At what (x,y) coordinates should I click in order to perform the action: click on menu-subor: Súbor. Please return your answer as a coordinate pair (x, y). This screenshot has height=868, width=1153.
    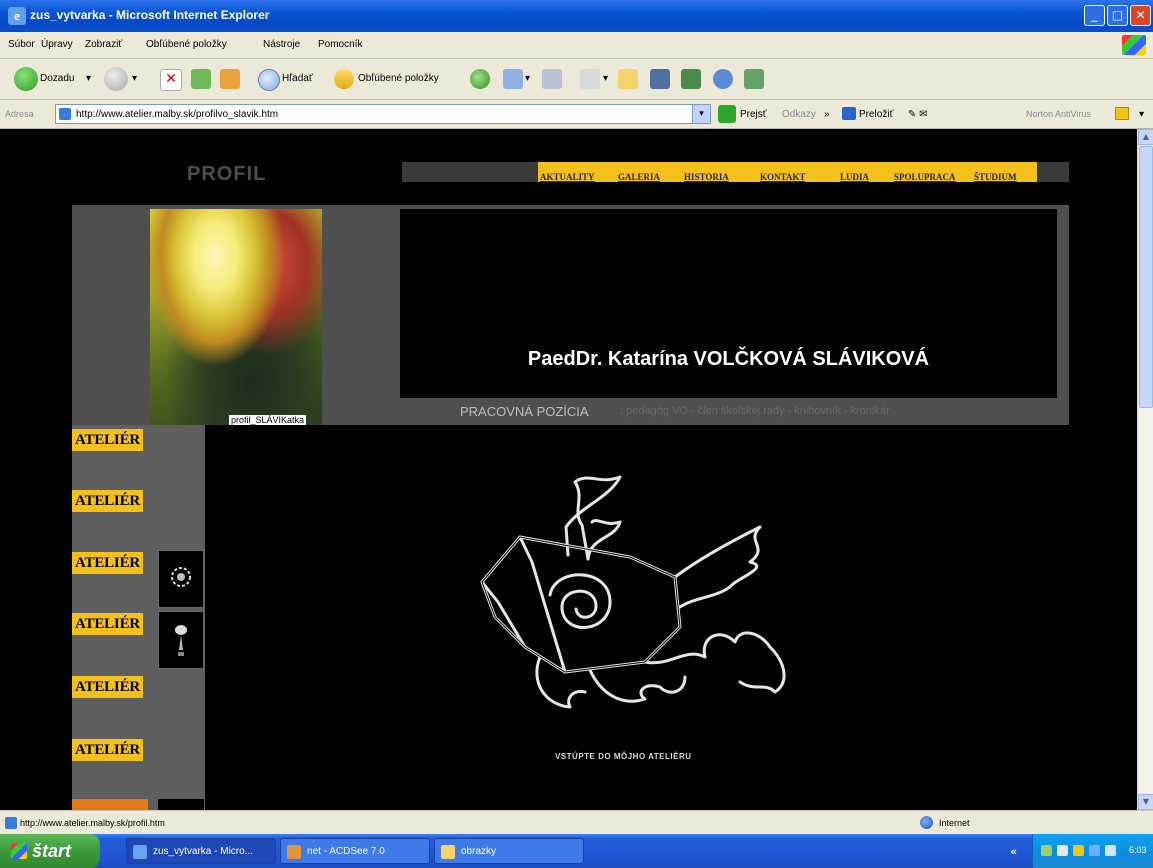
    Looking at the image, I should click on (21, 44).